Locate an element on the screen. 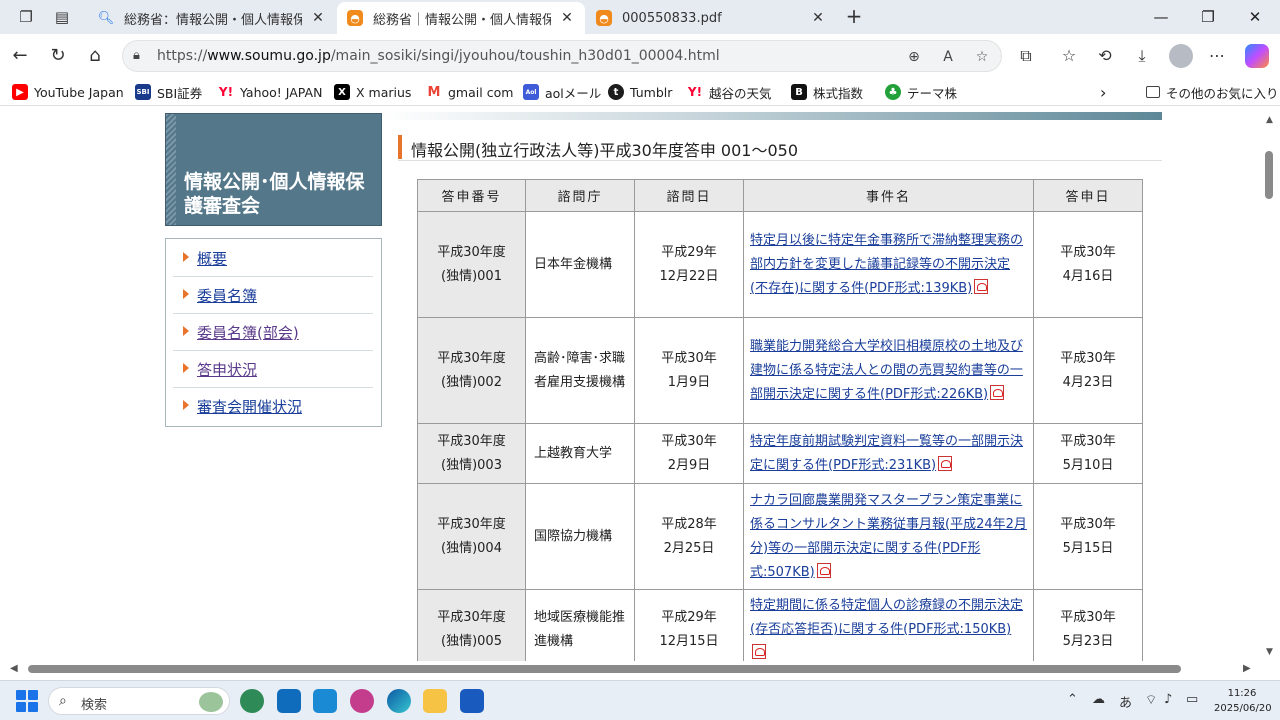 This screenshot has width=1280, height=720. tab-1: 🔍︎ 総務省：情報公開・個人情報保護審 ✕ is located at coordinates (212, 18).